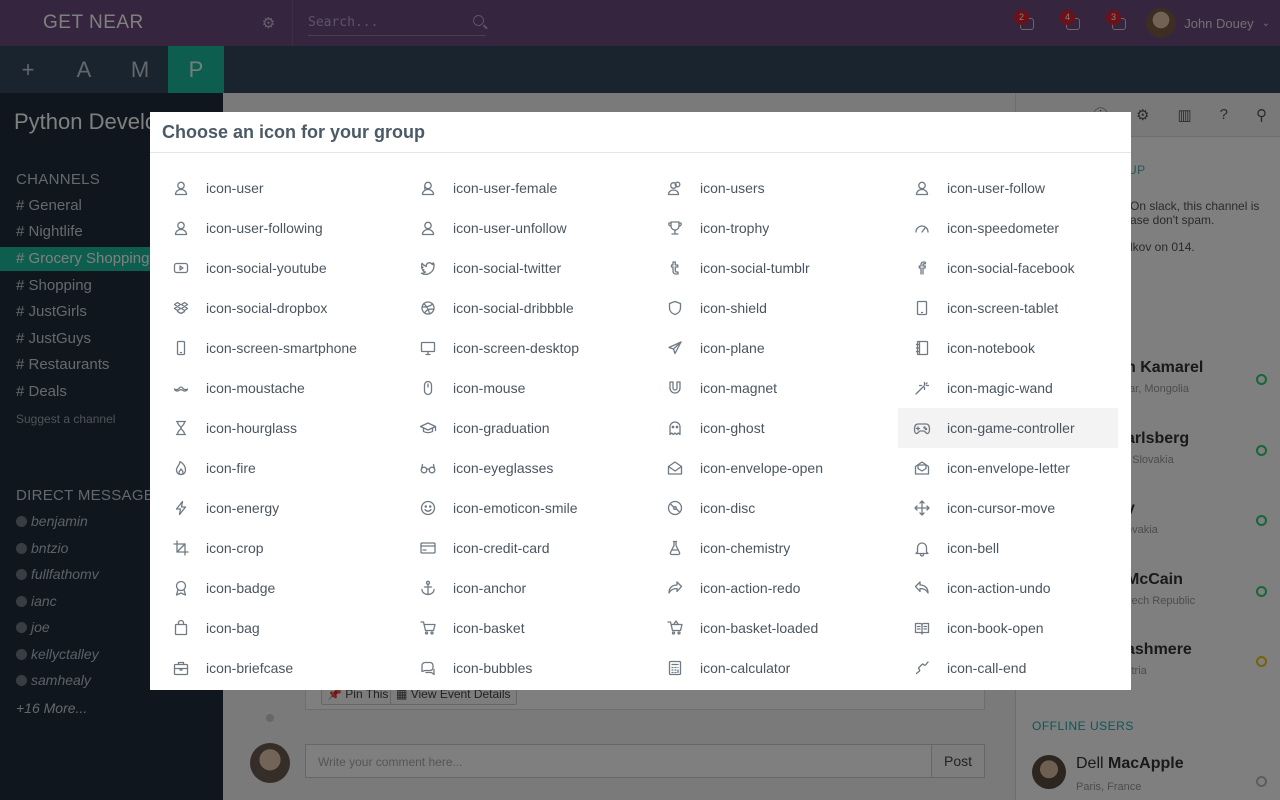 This screenshot has height=800, width=1280. What do you see at coordinates (787, 388) in the screenshot?
I see `icon-option-magnet: icon-magnet` at bounding box center [787, 388].